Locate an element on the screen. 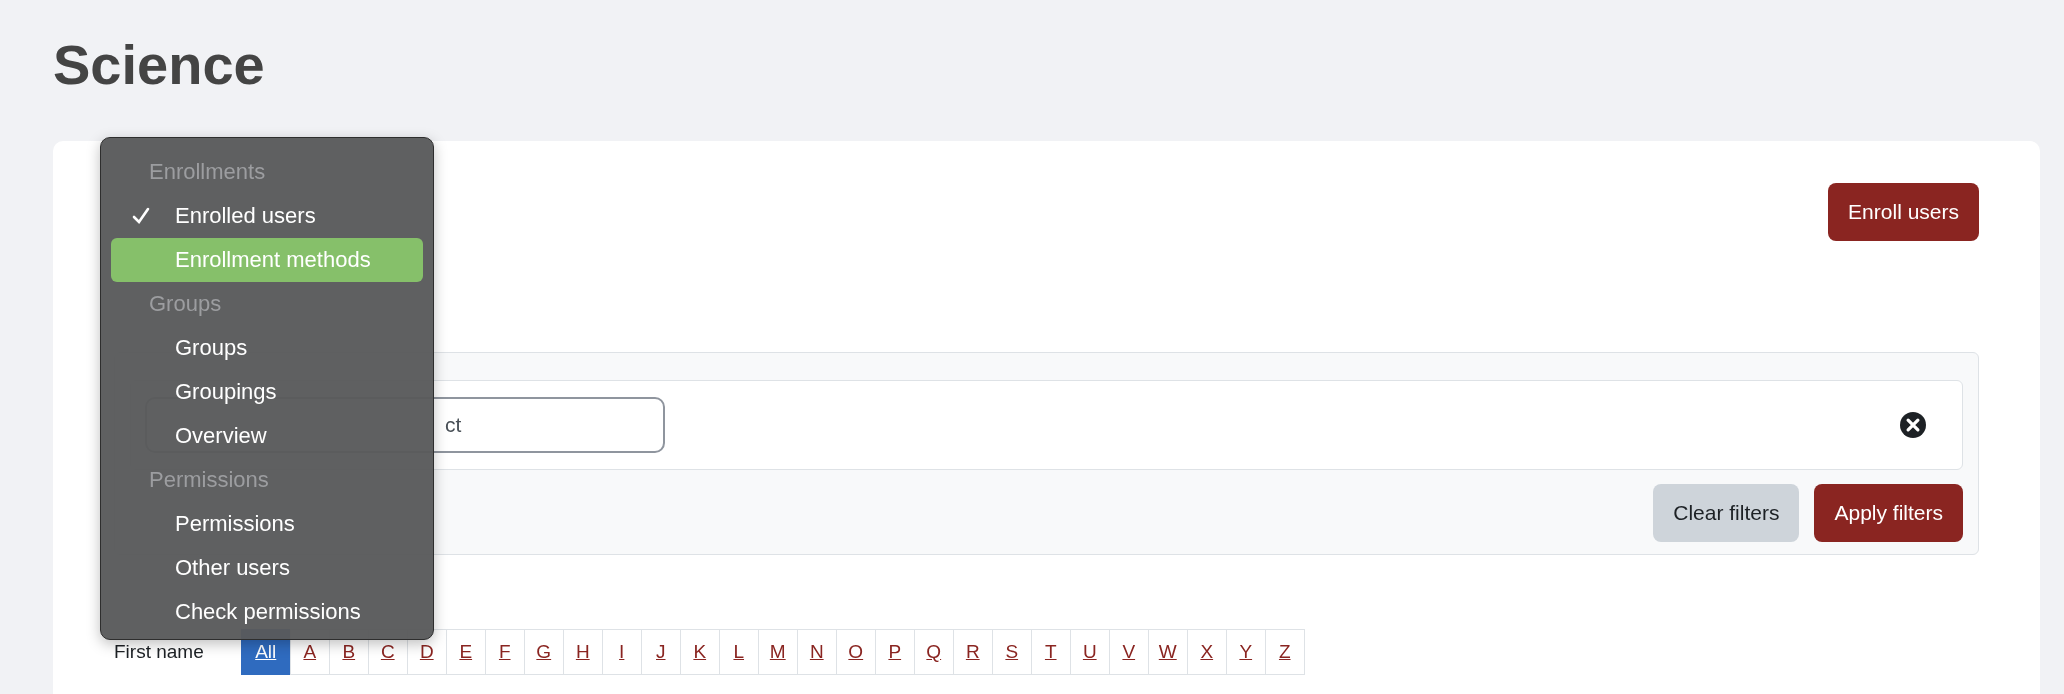 This screenshot has width=2064, height=694. menu-item: Groupings is located at coordinates (267, 392).